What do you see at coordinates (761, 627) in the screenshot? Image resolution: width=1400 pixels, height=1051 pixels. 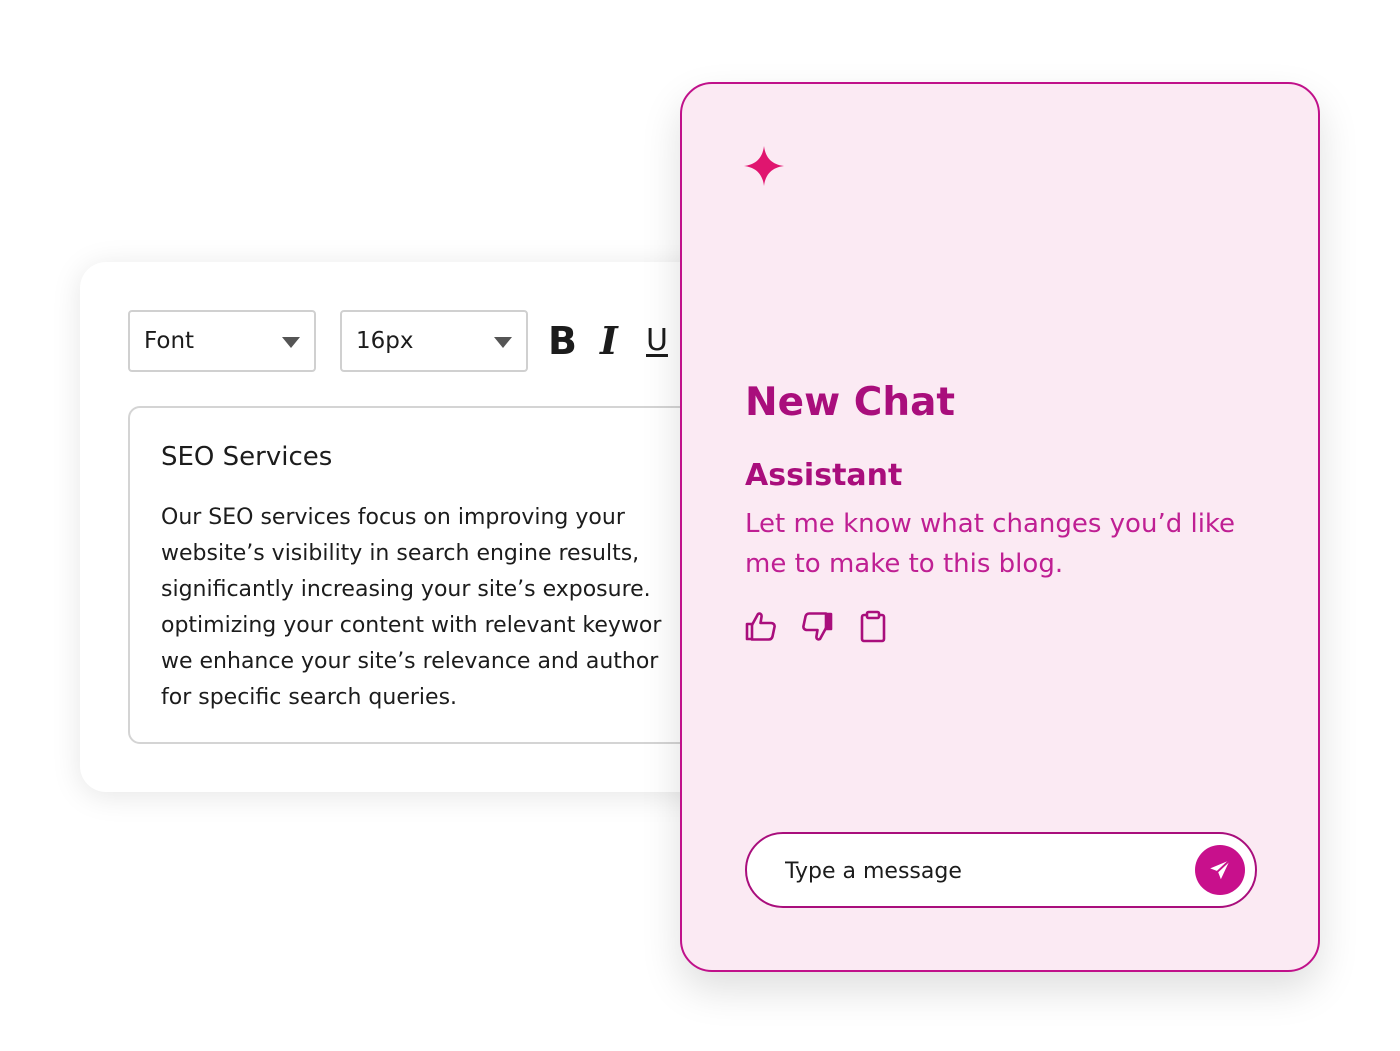 I see `thumbs-up-icon` at bounding box center [761, 627].